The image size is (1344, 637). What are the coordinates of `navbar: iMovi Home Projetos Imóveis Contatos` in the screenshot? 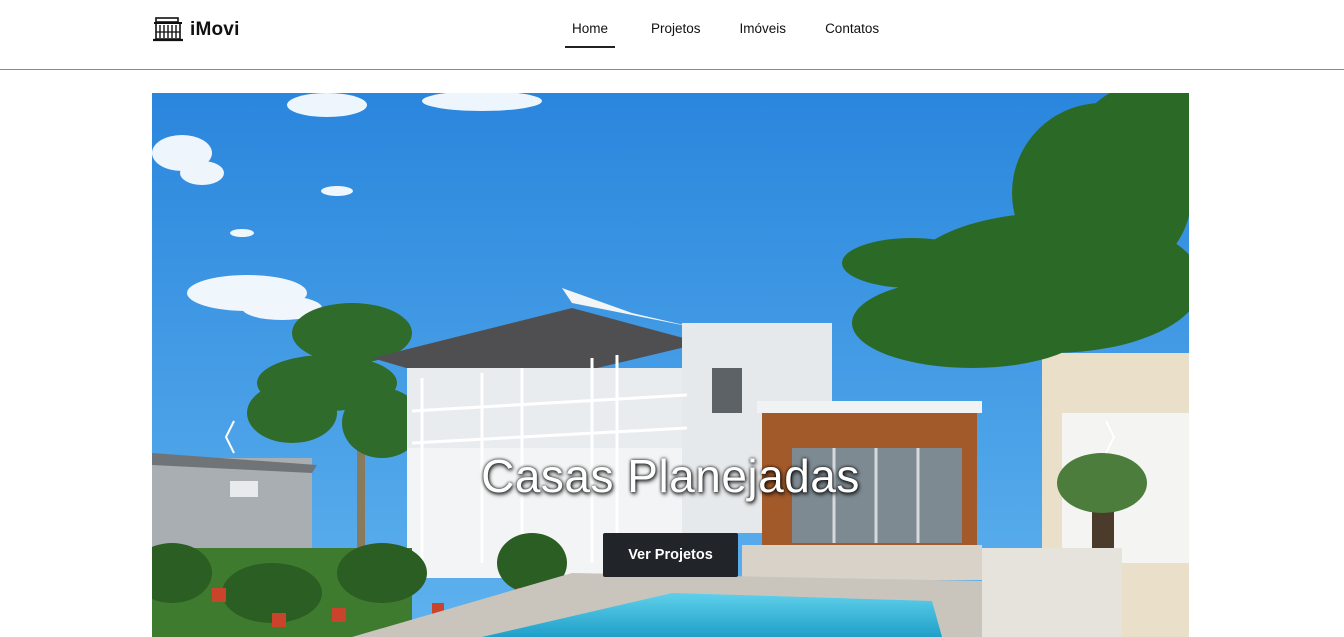 It's located at (672, 35).